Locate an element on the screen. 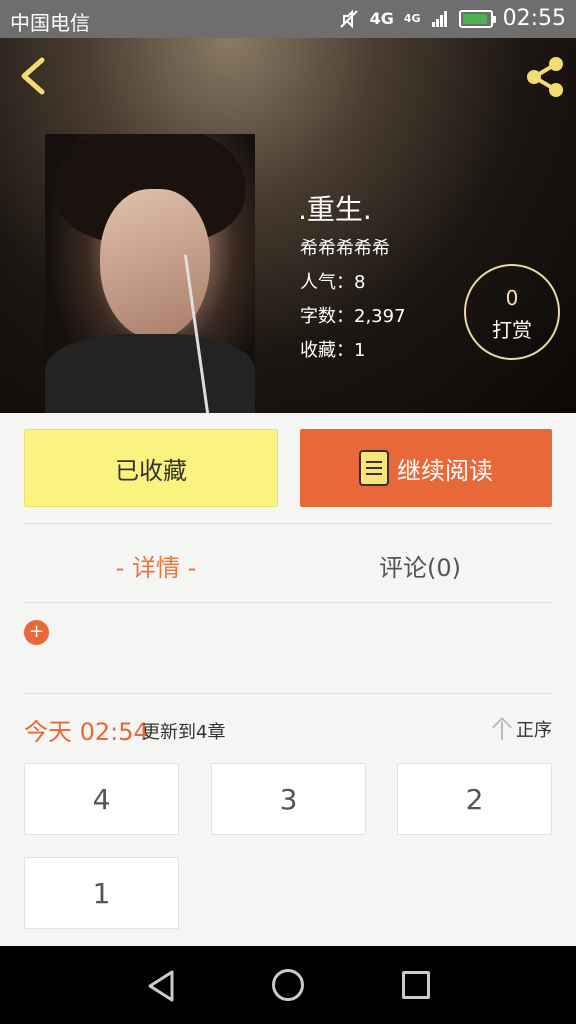 The height and width of the screenshot is (1024, 576). nav-recents-icon is located at coordinates (416, 985).